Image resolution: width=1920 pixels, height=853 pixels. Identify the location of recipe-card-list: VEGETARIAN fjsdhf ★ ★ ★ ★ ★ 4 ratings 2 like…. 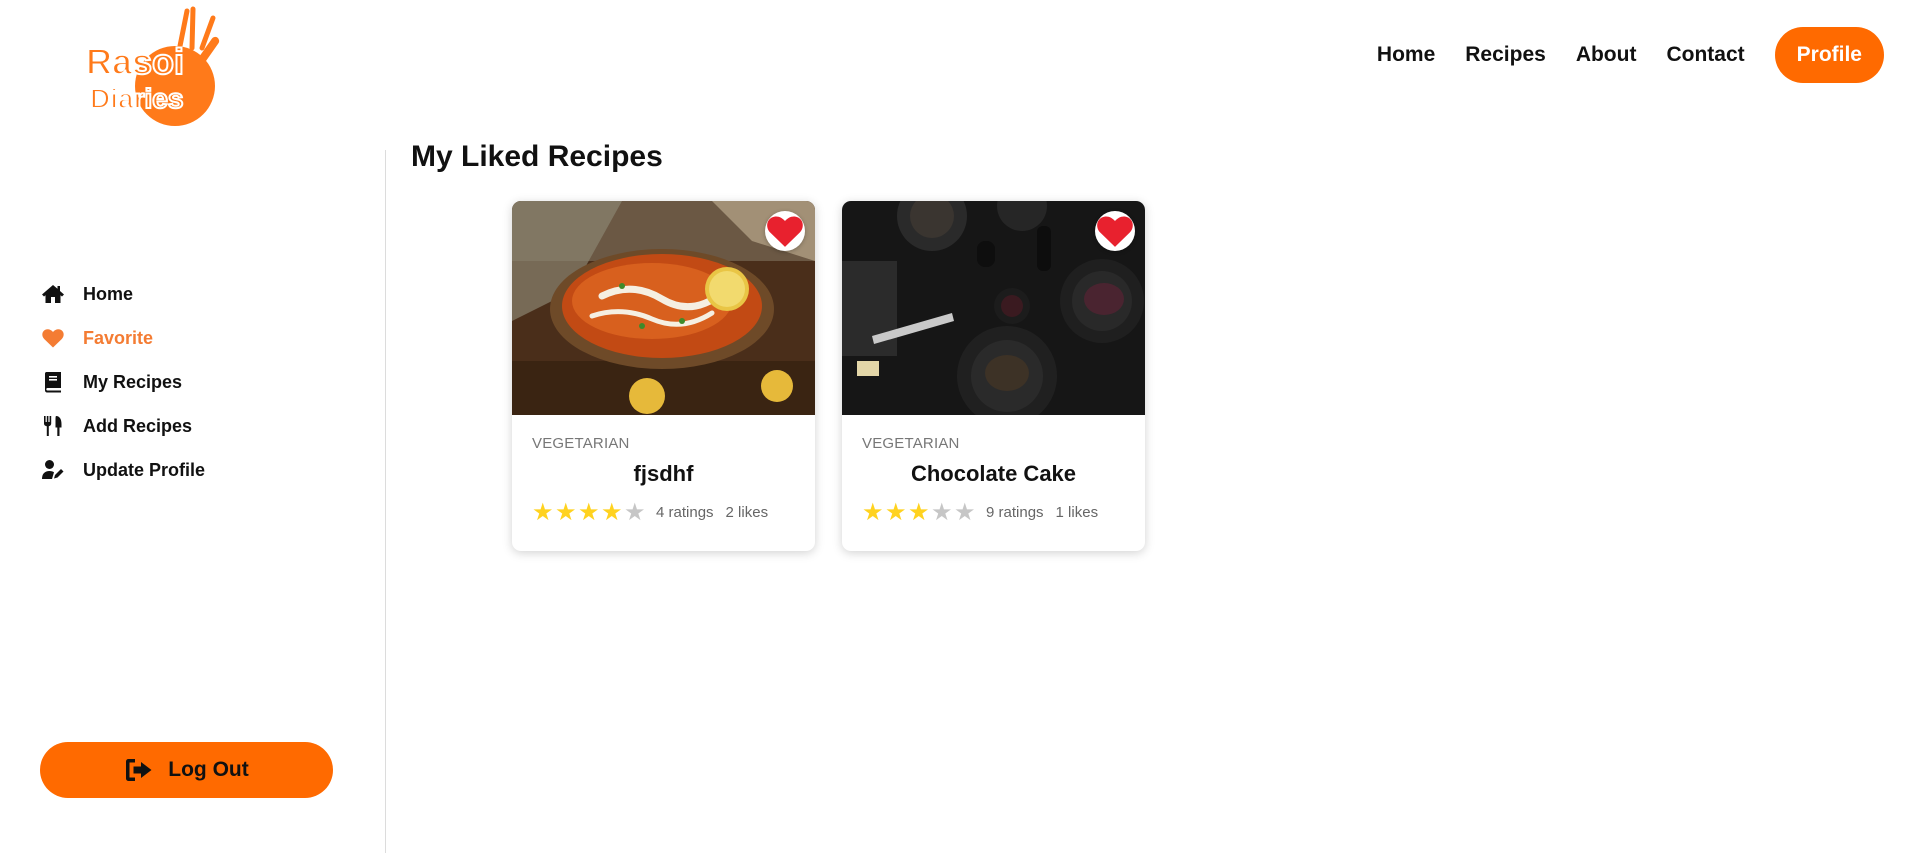
(828, 376).